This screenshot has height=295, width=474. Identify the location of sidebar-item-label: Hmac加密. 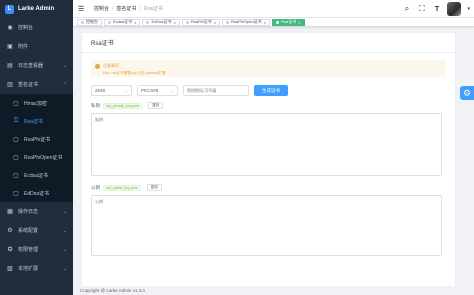
(36, 103).